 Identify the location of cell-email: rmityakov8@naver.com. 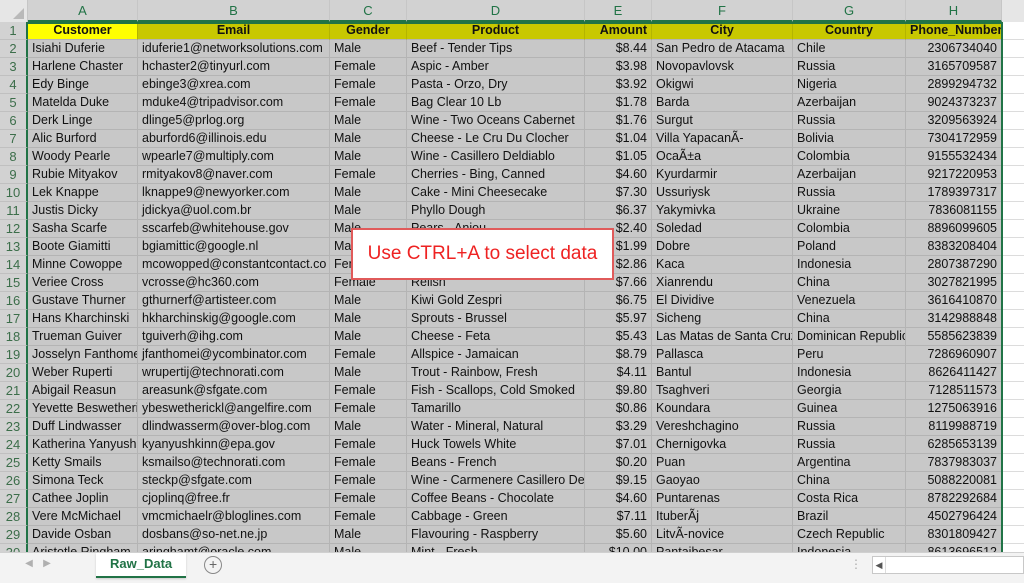
(234, 175).